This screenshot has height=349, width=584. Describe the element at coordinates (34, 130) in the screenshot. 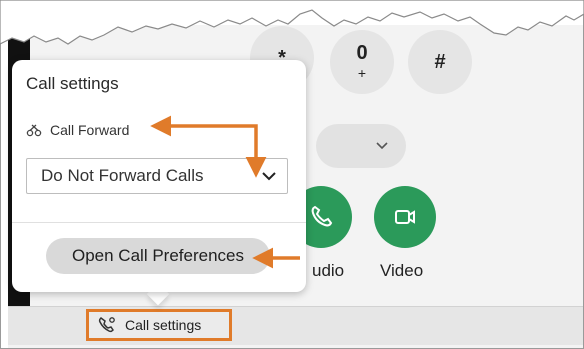

I see `call-forward-icon` at that location.